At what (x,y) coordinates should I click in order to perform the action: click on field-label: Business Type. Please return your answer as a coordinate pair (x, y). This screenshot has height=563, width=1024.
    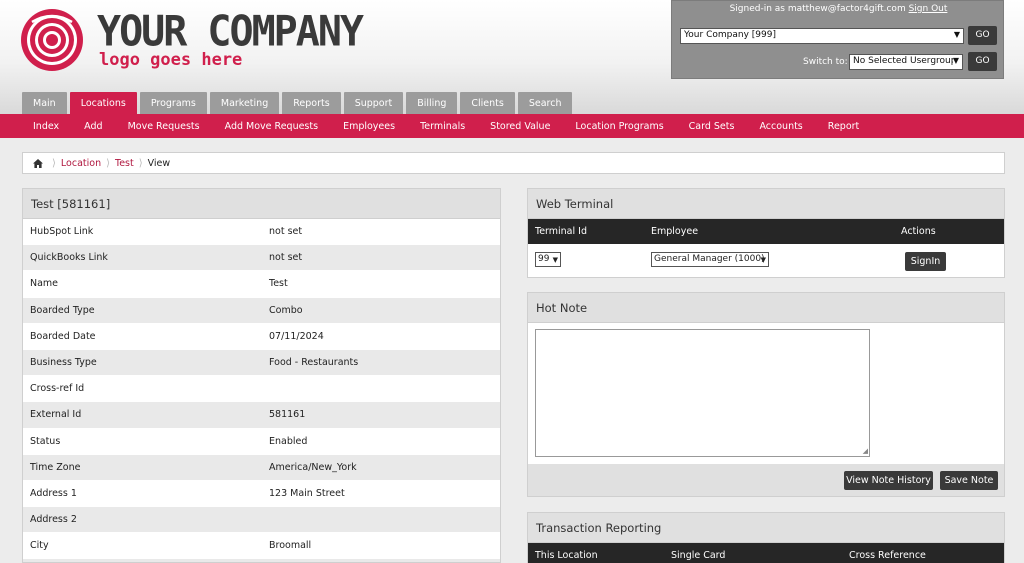
    Looking at the image, I should click on (63, 363).